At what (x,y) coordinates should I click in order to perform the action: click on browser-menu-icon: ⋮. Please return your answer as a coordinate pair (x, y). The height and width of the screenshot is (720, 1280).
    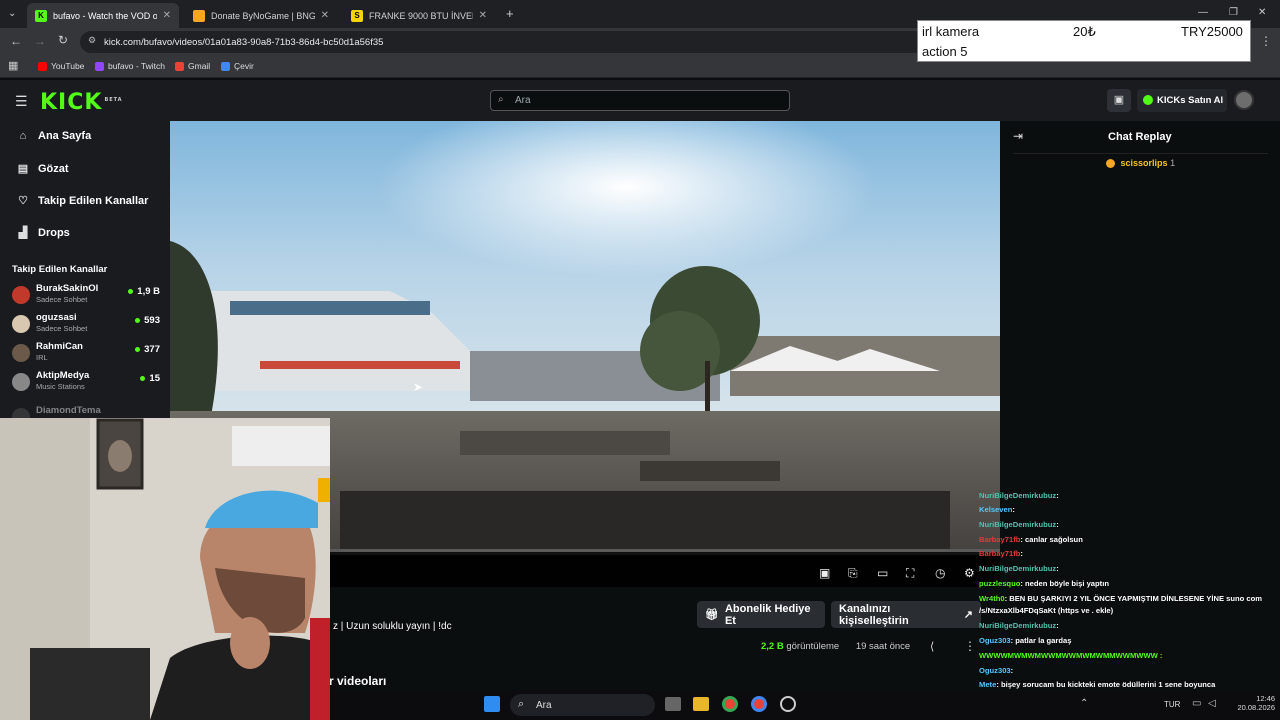
    Looking at the image, I should click on (1266, 41).